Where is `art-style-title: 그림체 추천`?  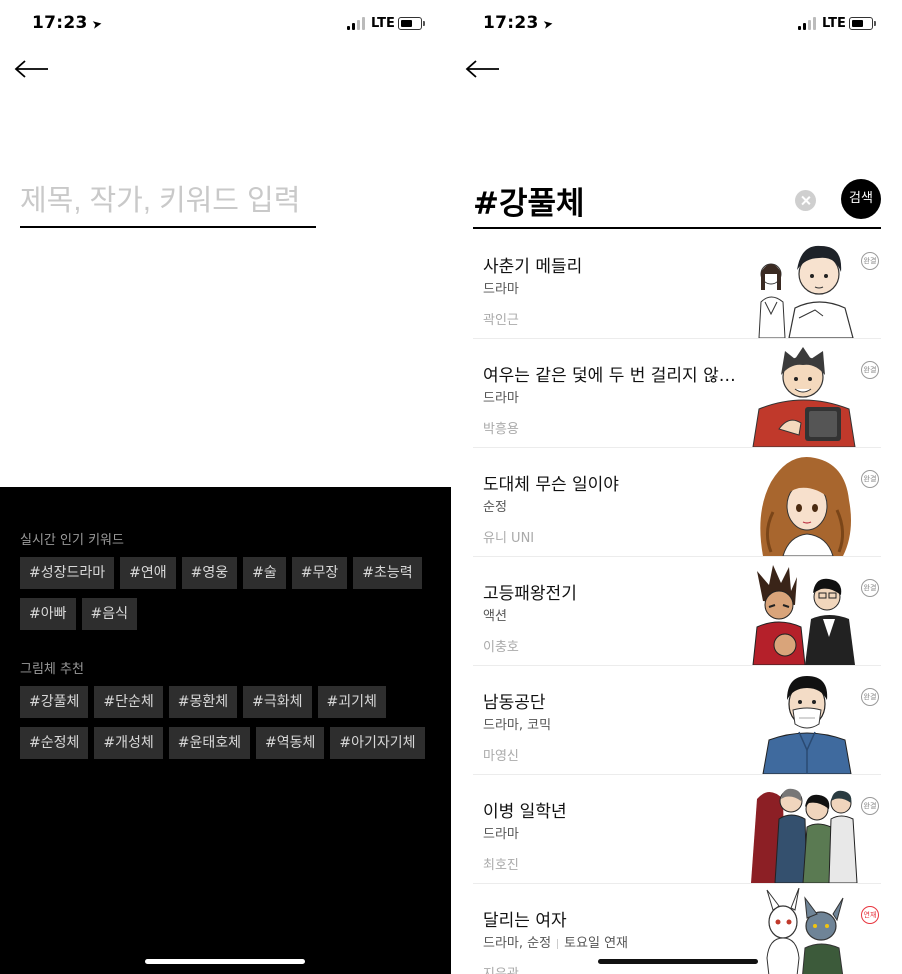
art-style-title: 그림체 추천 is located at coordinates (52, 669).